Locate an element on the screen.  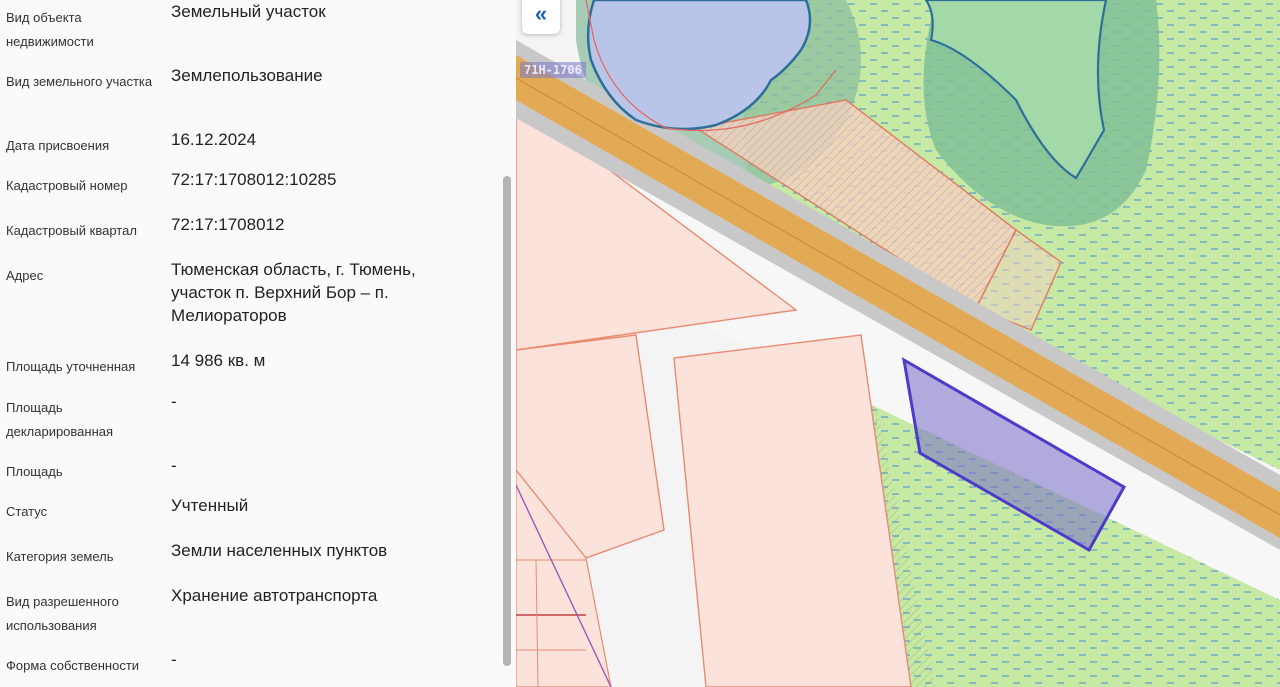
property-label: Вид земельного участка is located at coordinates (79, 81).